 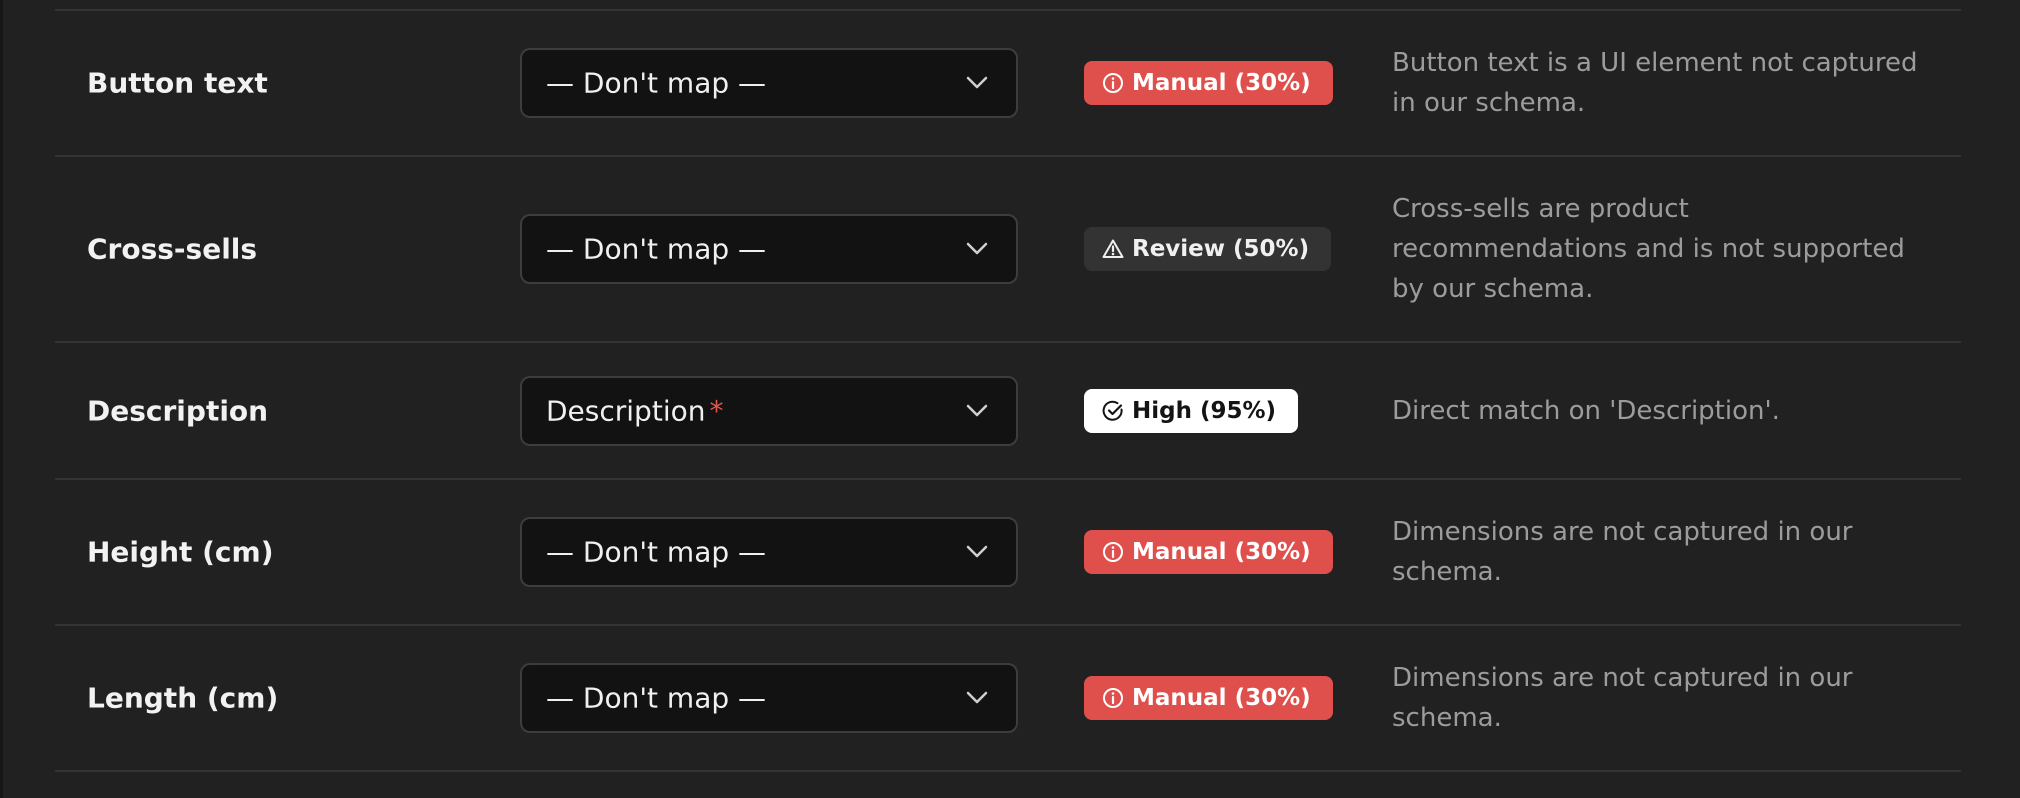 What do you see at coordinates (716, 410) in the screenshot?
I see `required-asterisk: *` at bounding box center [716, 410].